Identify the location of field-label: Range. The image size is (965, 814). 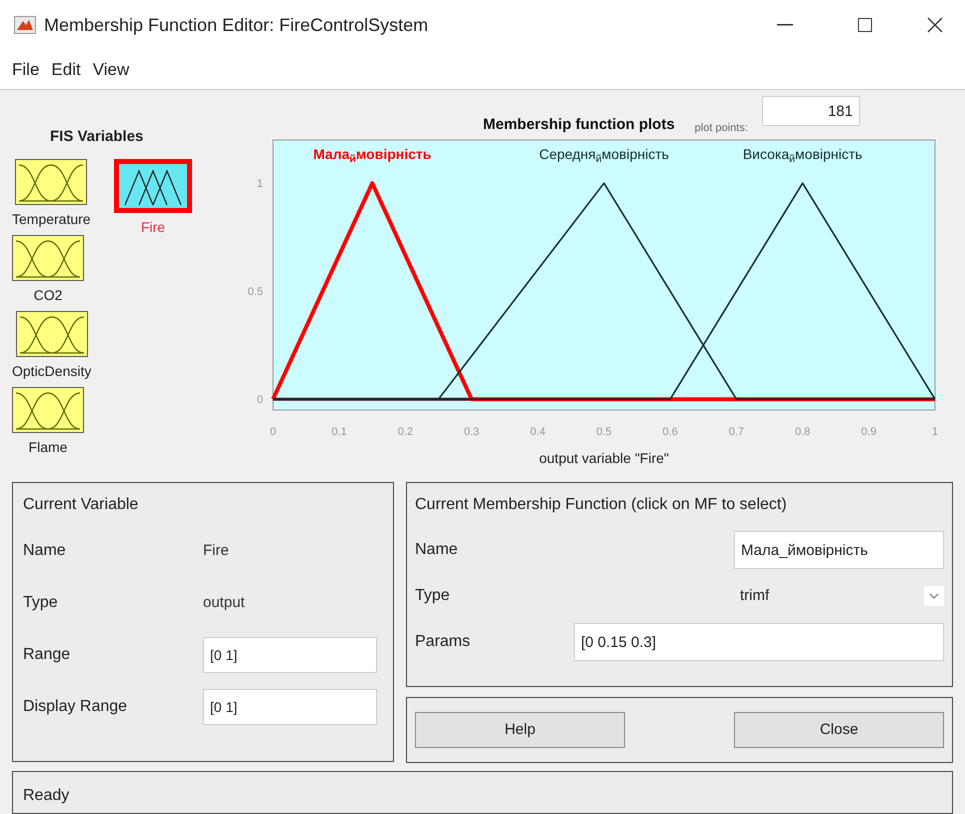
(47, 655).